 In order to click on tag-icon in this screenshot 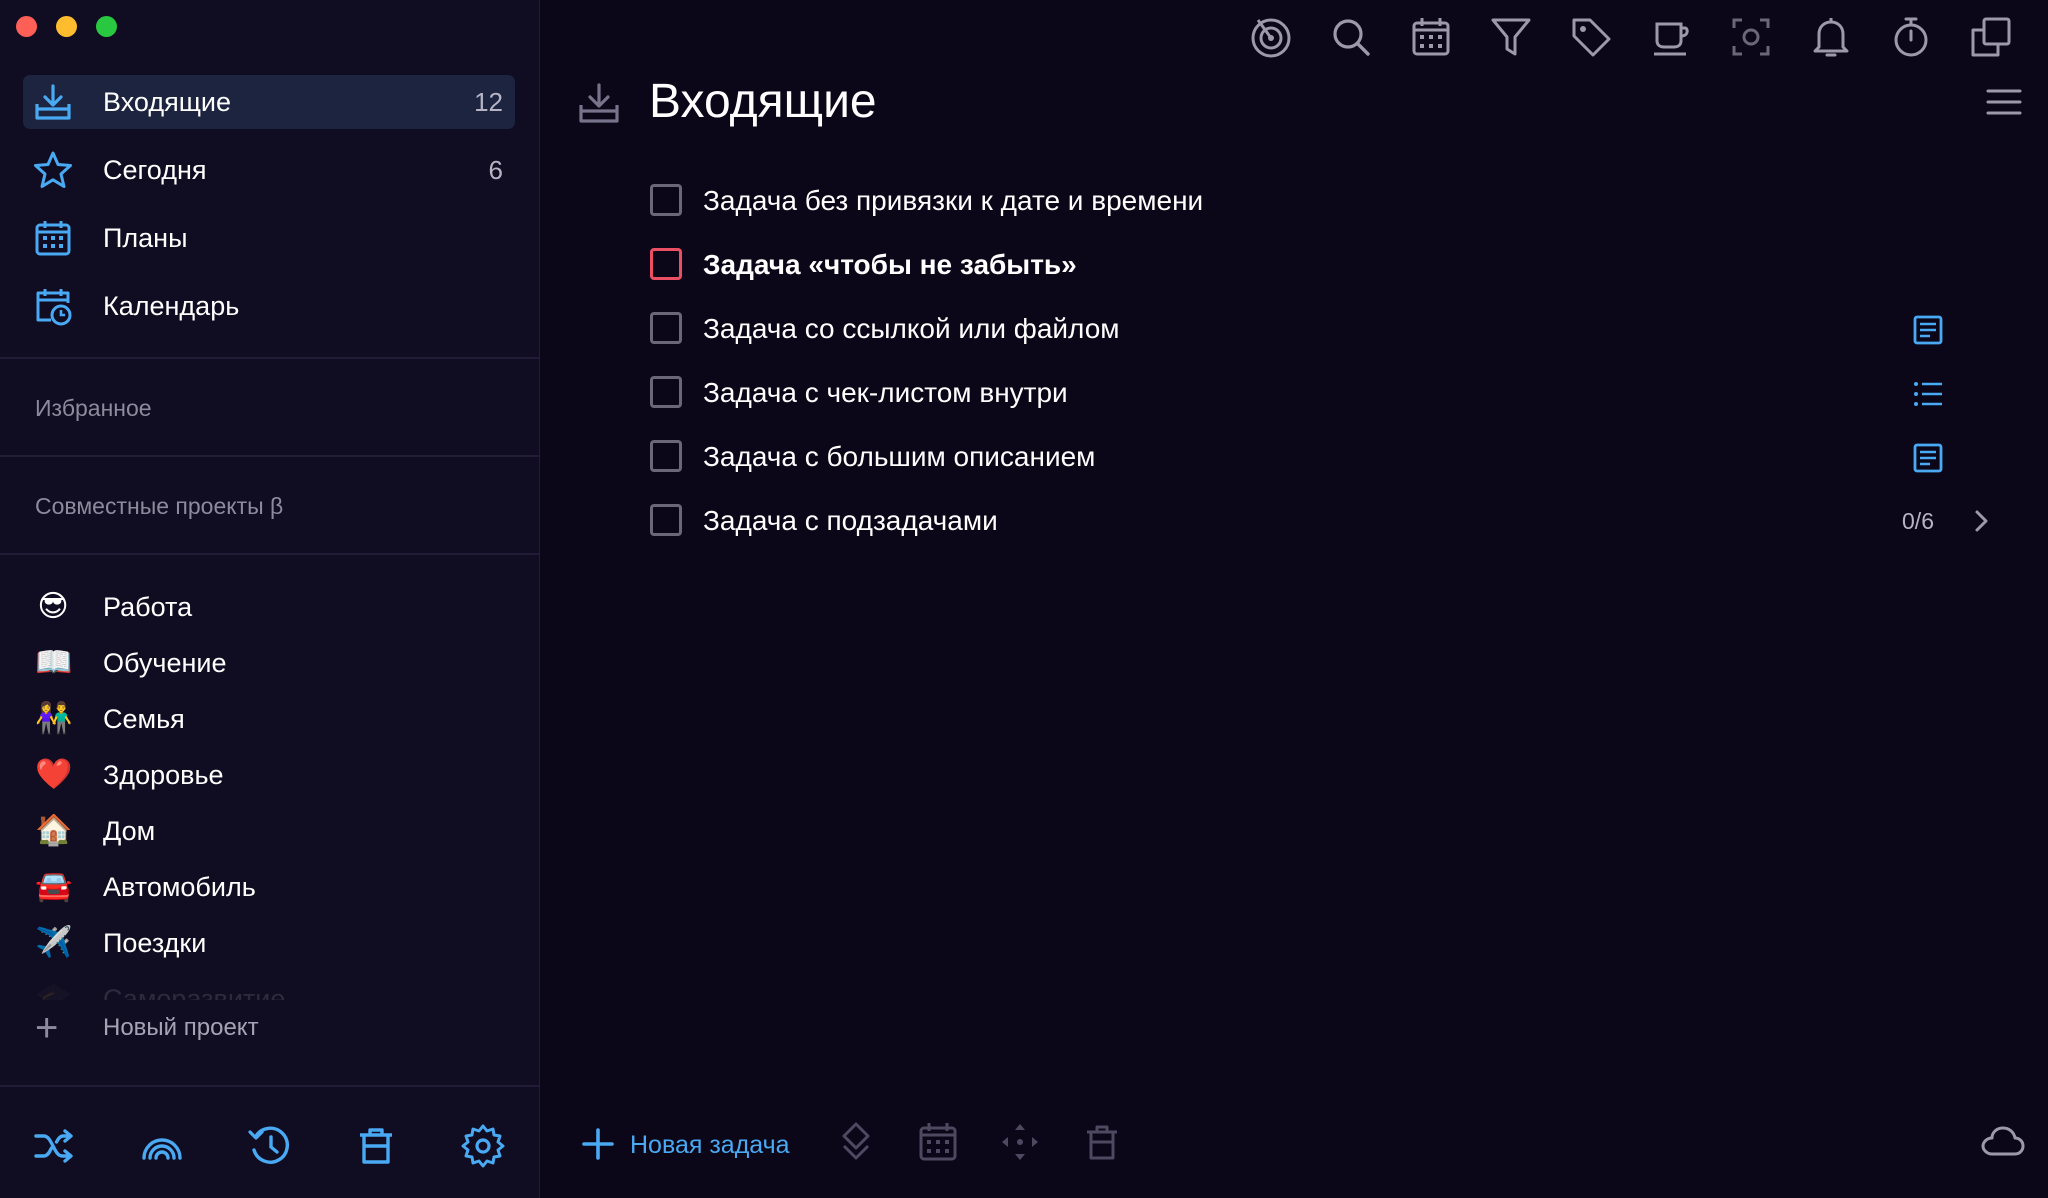, I will do `click(1591, 37)`.